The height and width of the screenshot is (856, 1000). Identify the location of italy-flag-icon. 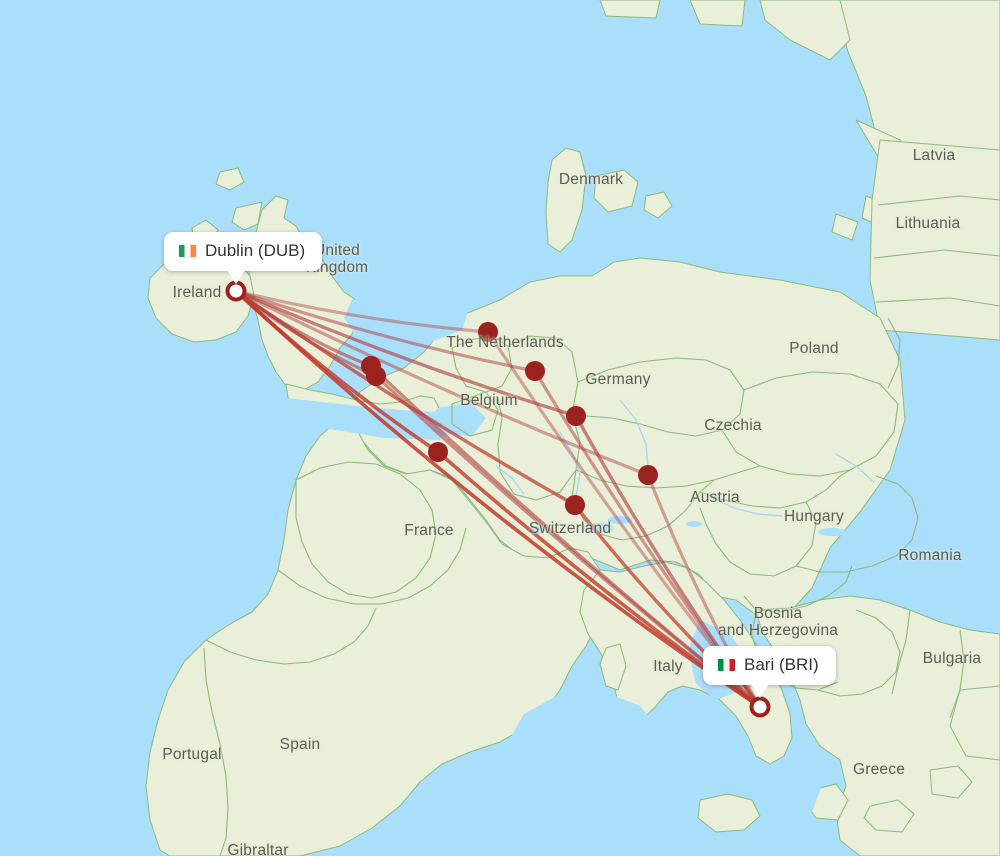
(726, 665).